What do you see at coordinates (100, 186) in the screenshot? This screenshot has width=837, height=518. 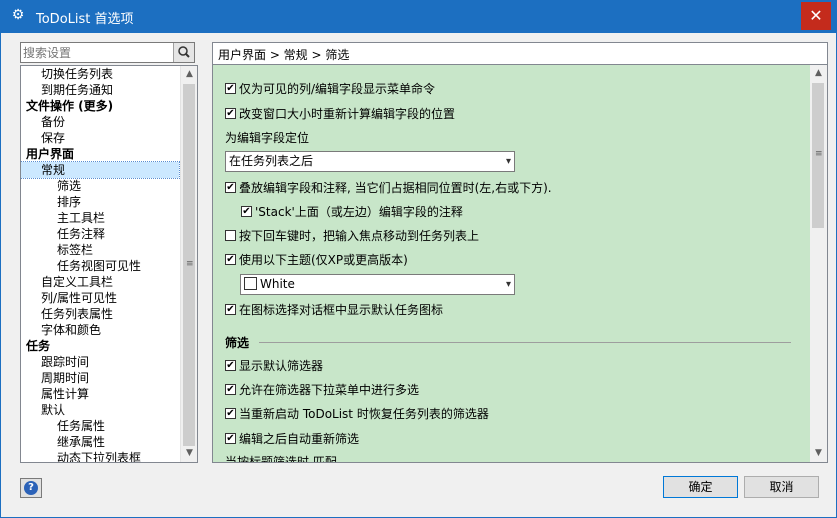 I see `tree-item: 筛选` at bounding box center [100, 186].